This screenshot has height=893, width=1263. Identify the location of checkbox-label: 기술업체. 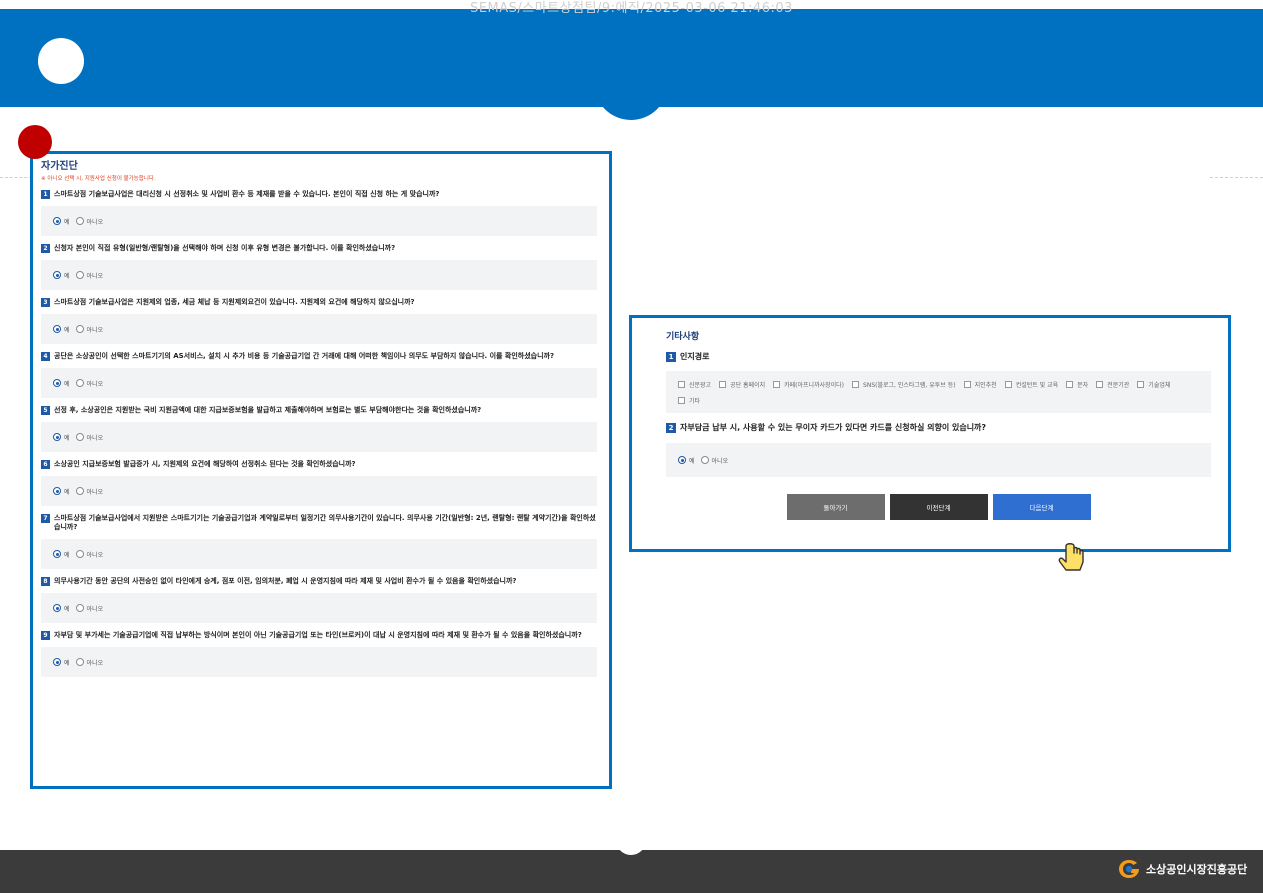
(1159, 385).